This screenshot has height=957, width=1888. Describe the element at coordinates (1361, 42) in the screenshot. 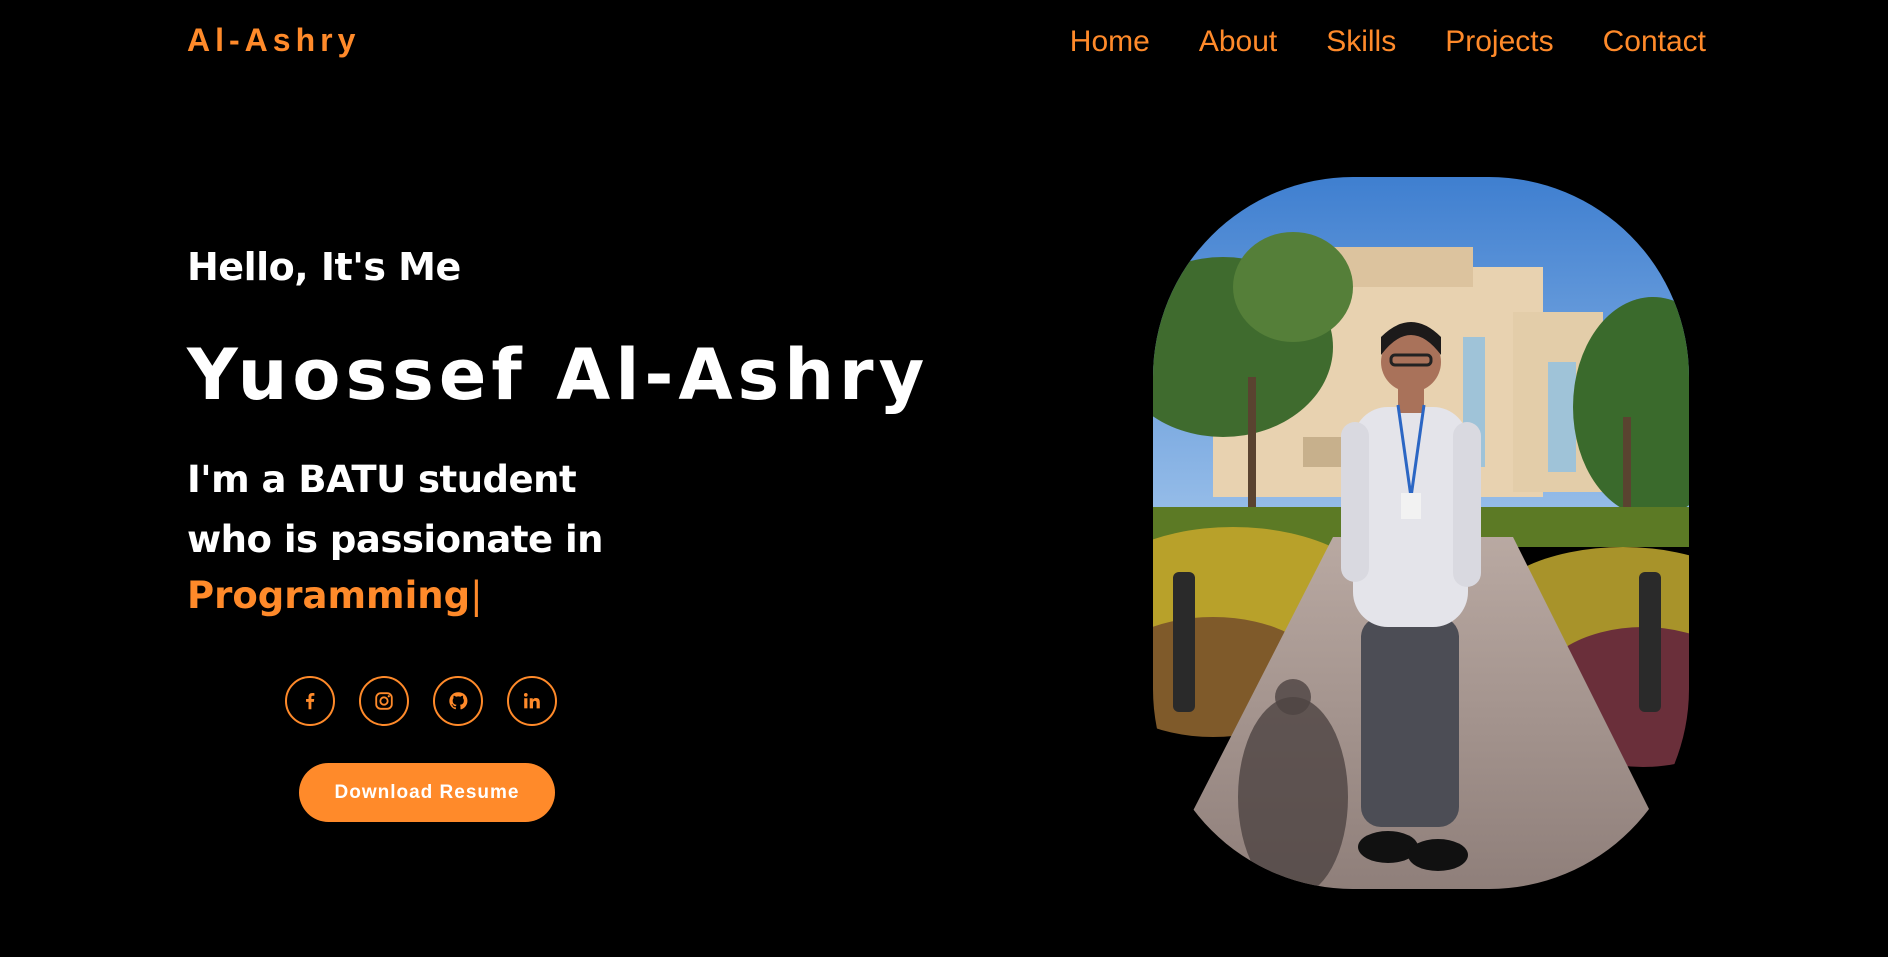

I see `nav-link-skills: Skills` at that location.